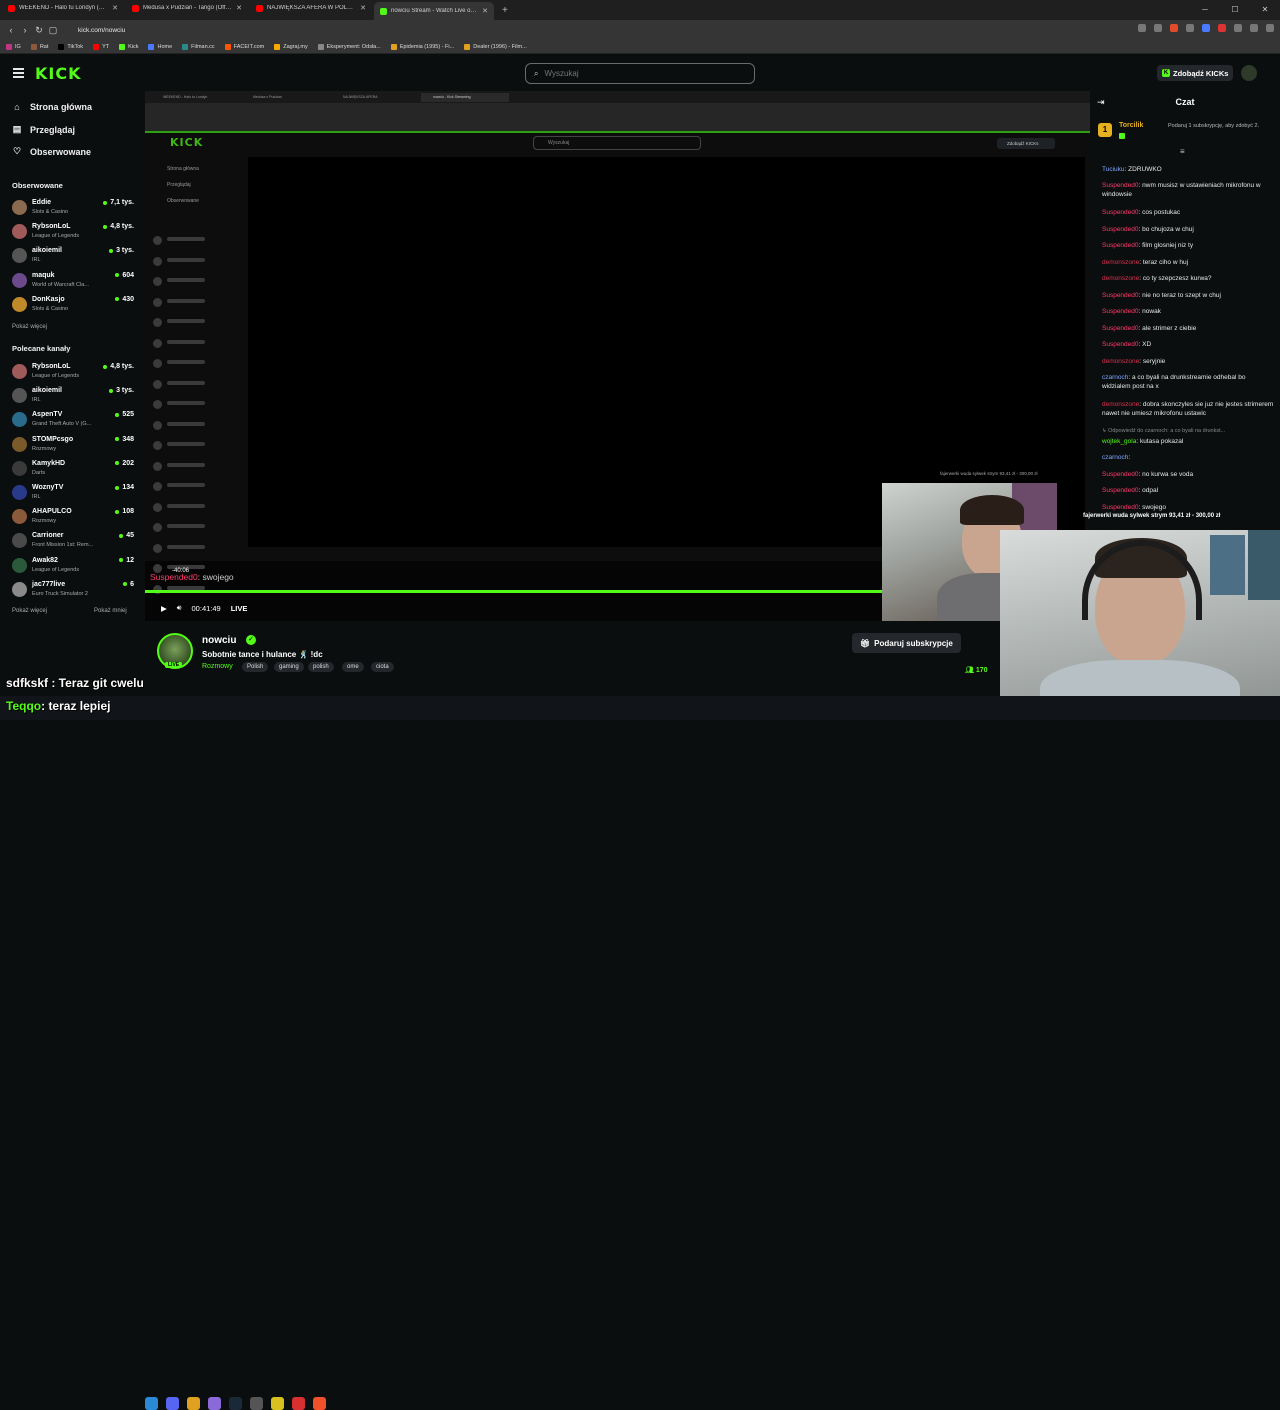  What do you see at coordinates (73, 305) in the screenshot?
I see `channel-item: DonKasjo Slots & Casino 430` at bounding box center [73, 305].